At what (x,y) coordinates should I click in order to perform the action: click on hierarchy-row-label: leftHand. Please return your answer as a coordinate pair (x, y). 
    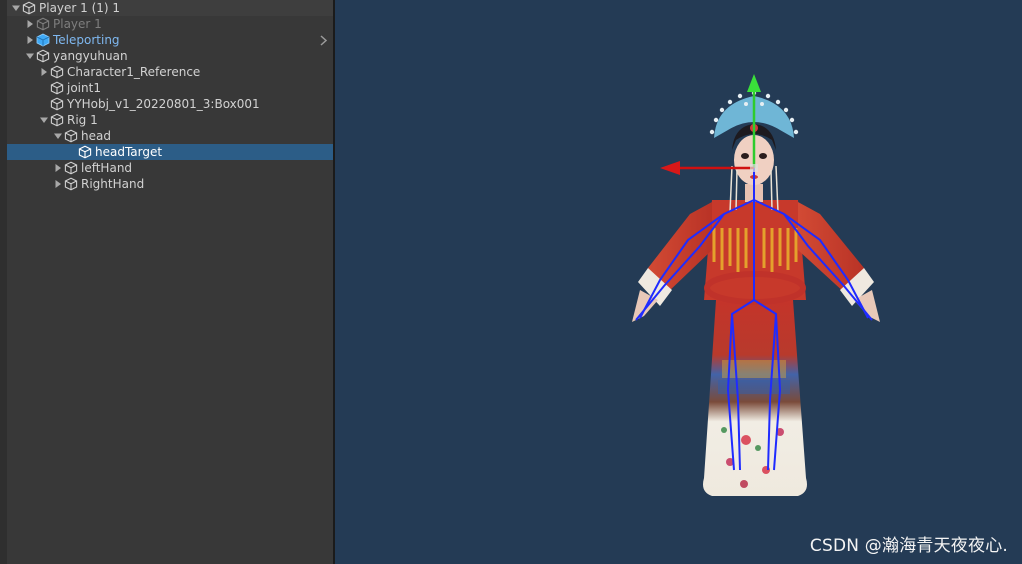
    Looking at the image, I should click on (107, 168).